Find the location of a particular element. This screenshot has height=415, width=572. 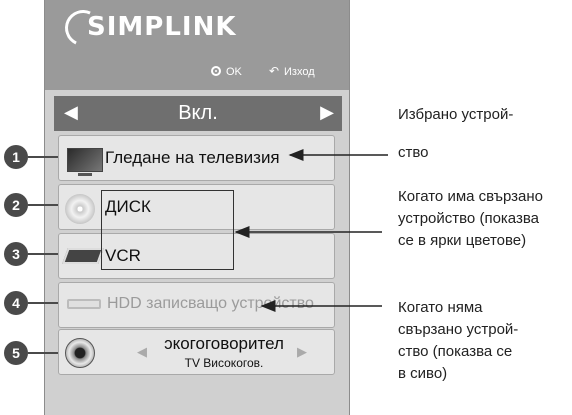

annotation-line: ство is located at coordinates (413, 152).